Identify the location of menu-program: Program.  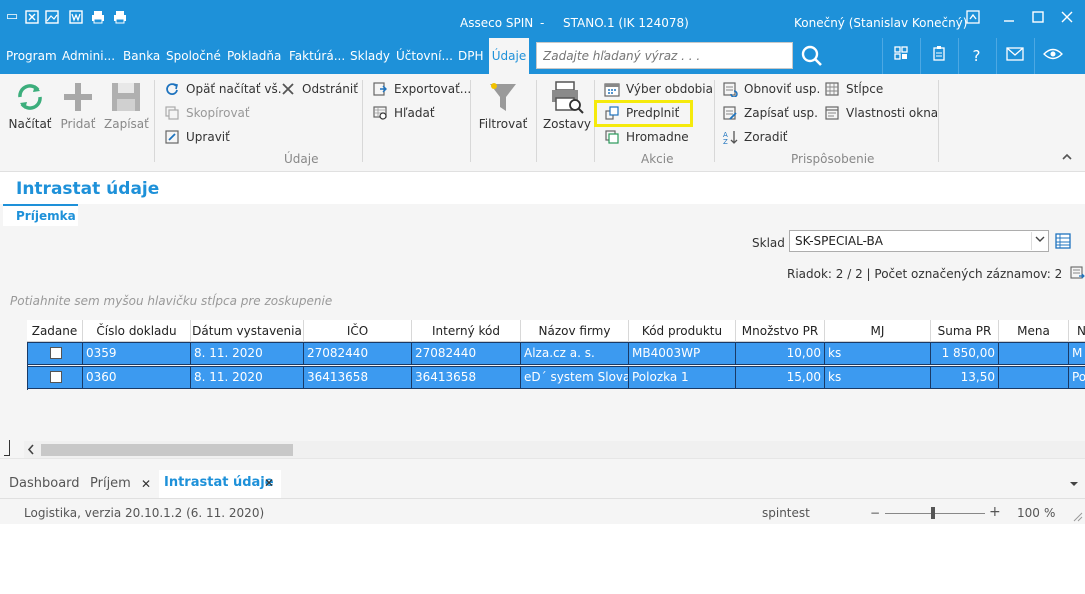
(31, 56).